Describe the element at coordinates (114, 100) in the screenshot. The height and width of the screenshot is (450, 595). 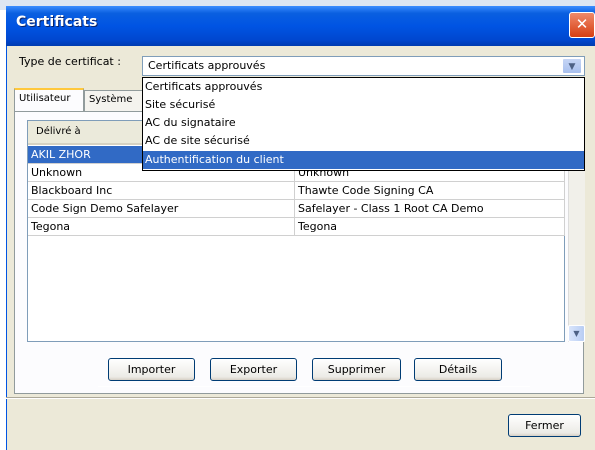
I see `tab-systeme: Système` at that location.